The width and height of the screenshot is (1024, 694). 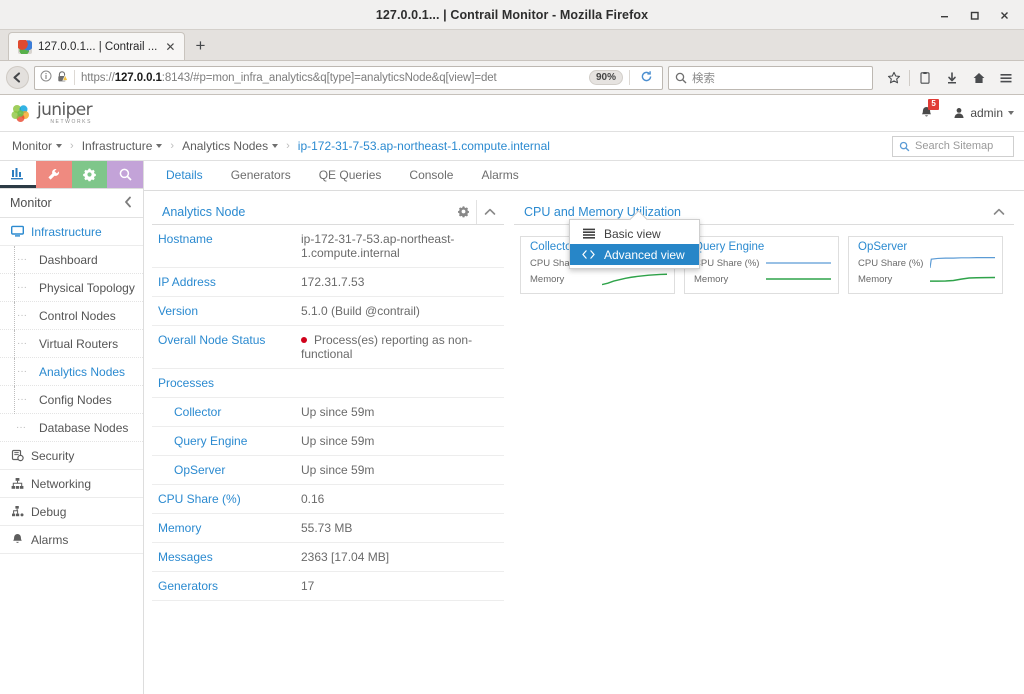 What do you see at coordinates (547, 279) in the screenshot?
I see `memory-label: Memory` at bounding box center [547, 279].